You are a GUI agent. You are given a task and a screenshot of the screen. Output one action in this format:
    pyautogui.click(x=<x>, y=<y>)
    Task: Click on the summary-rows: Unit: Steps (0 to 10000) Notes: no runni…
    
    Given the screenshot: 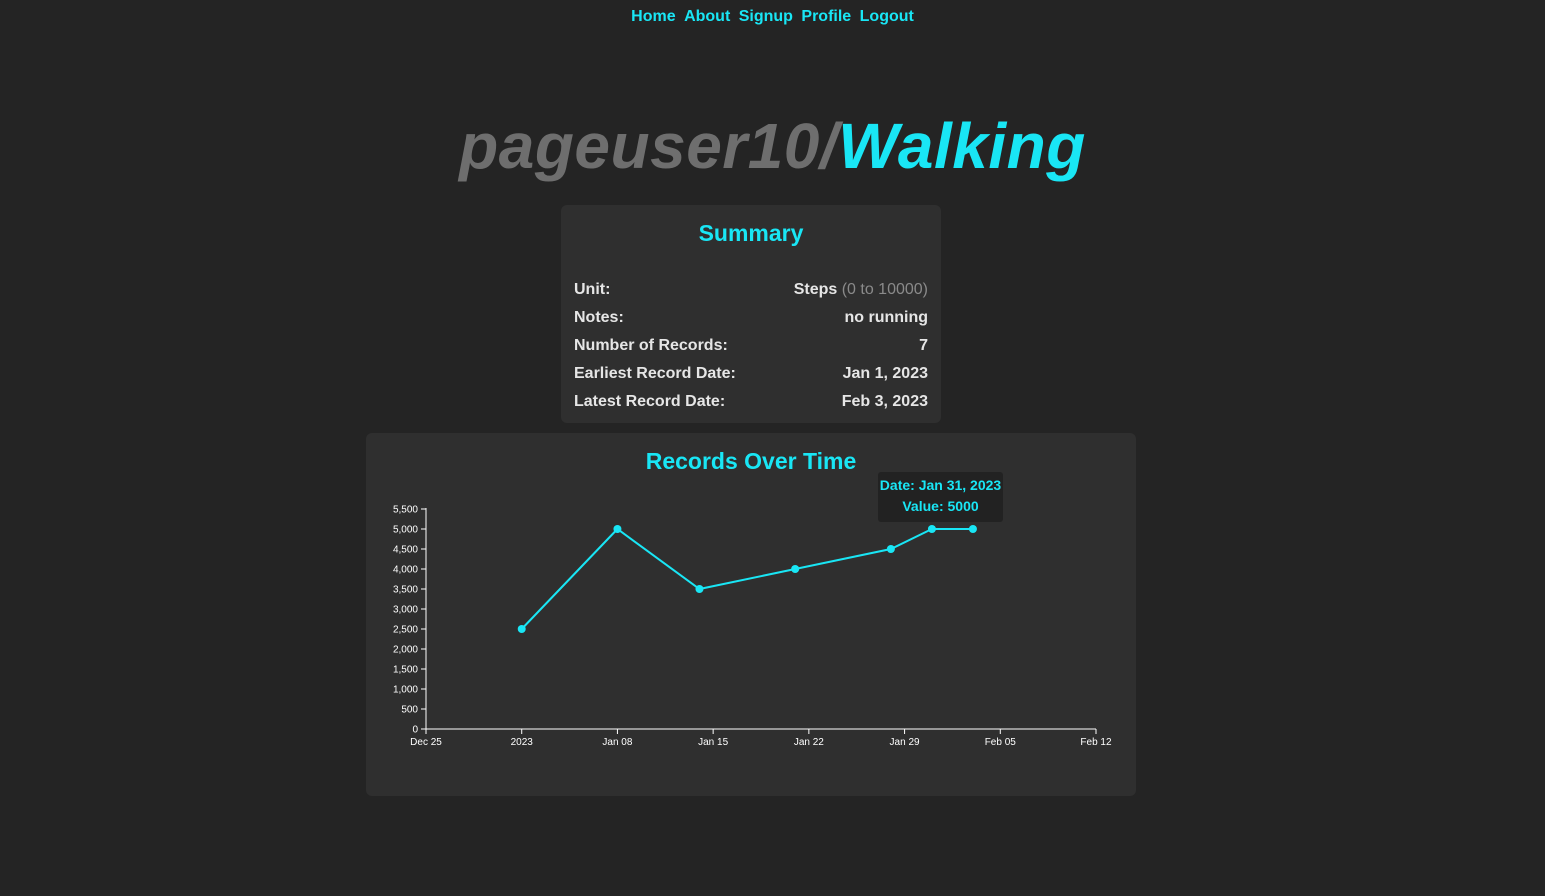 What is the action you would take?
    pyautogui.click(x=751, y=346)
    